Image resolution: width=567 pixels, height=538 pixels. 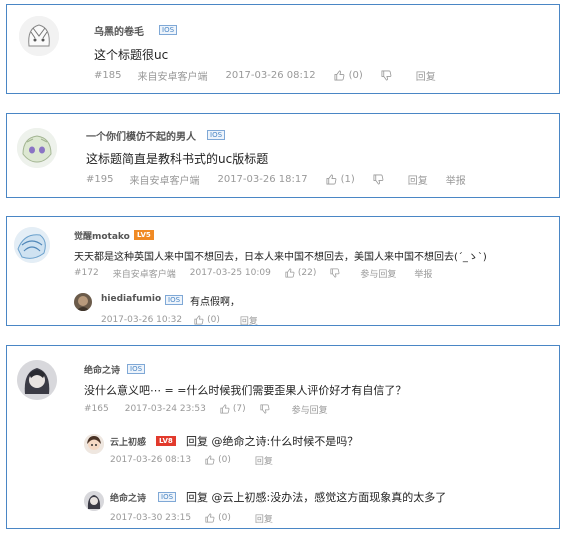 What do you see at coordinates (307, 273) in the screenshot?
I see `like-count: (22)` at bounding box center [307, 273].